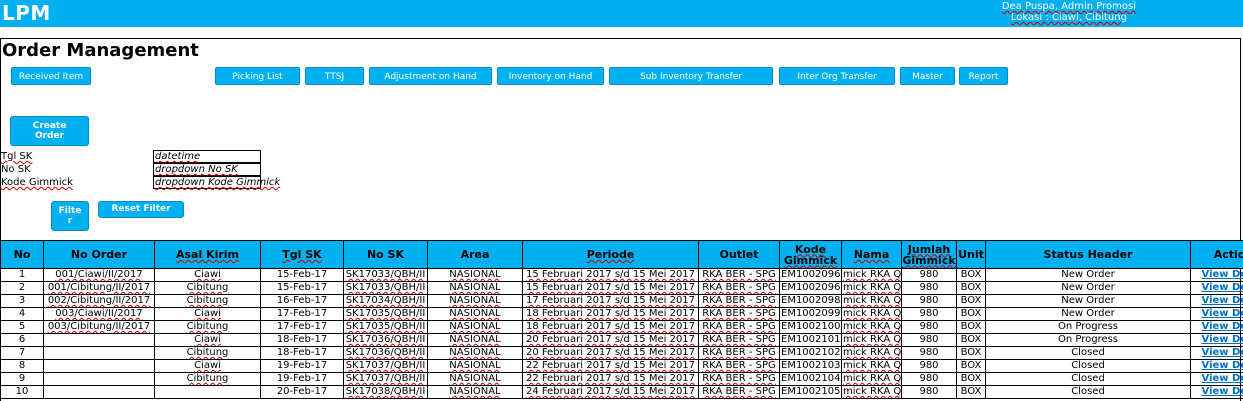  I want to click on master-button: Master, so click(927, 76).